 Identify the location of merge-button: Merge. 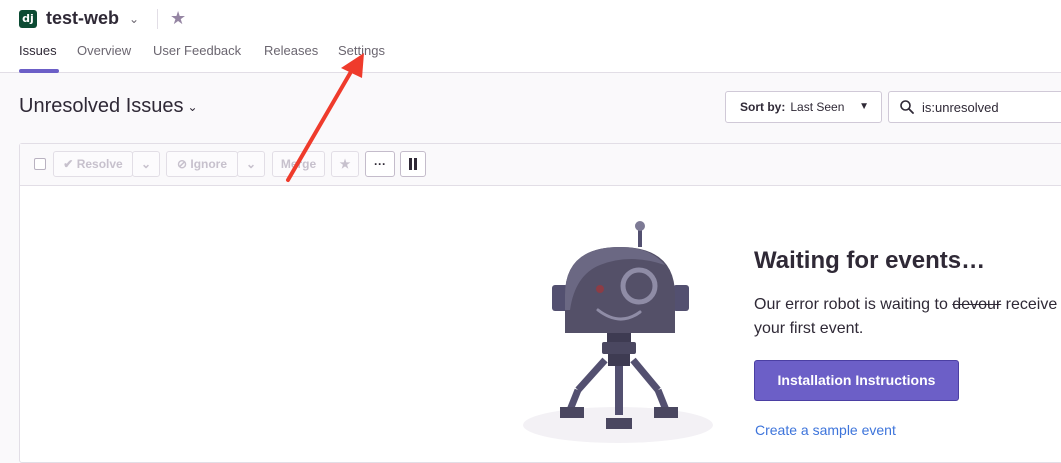
(298, 164).